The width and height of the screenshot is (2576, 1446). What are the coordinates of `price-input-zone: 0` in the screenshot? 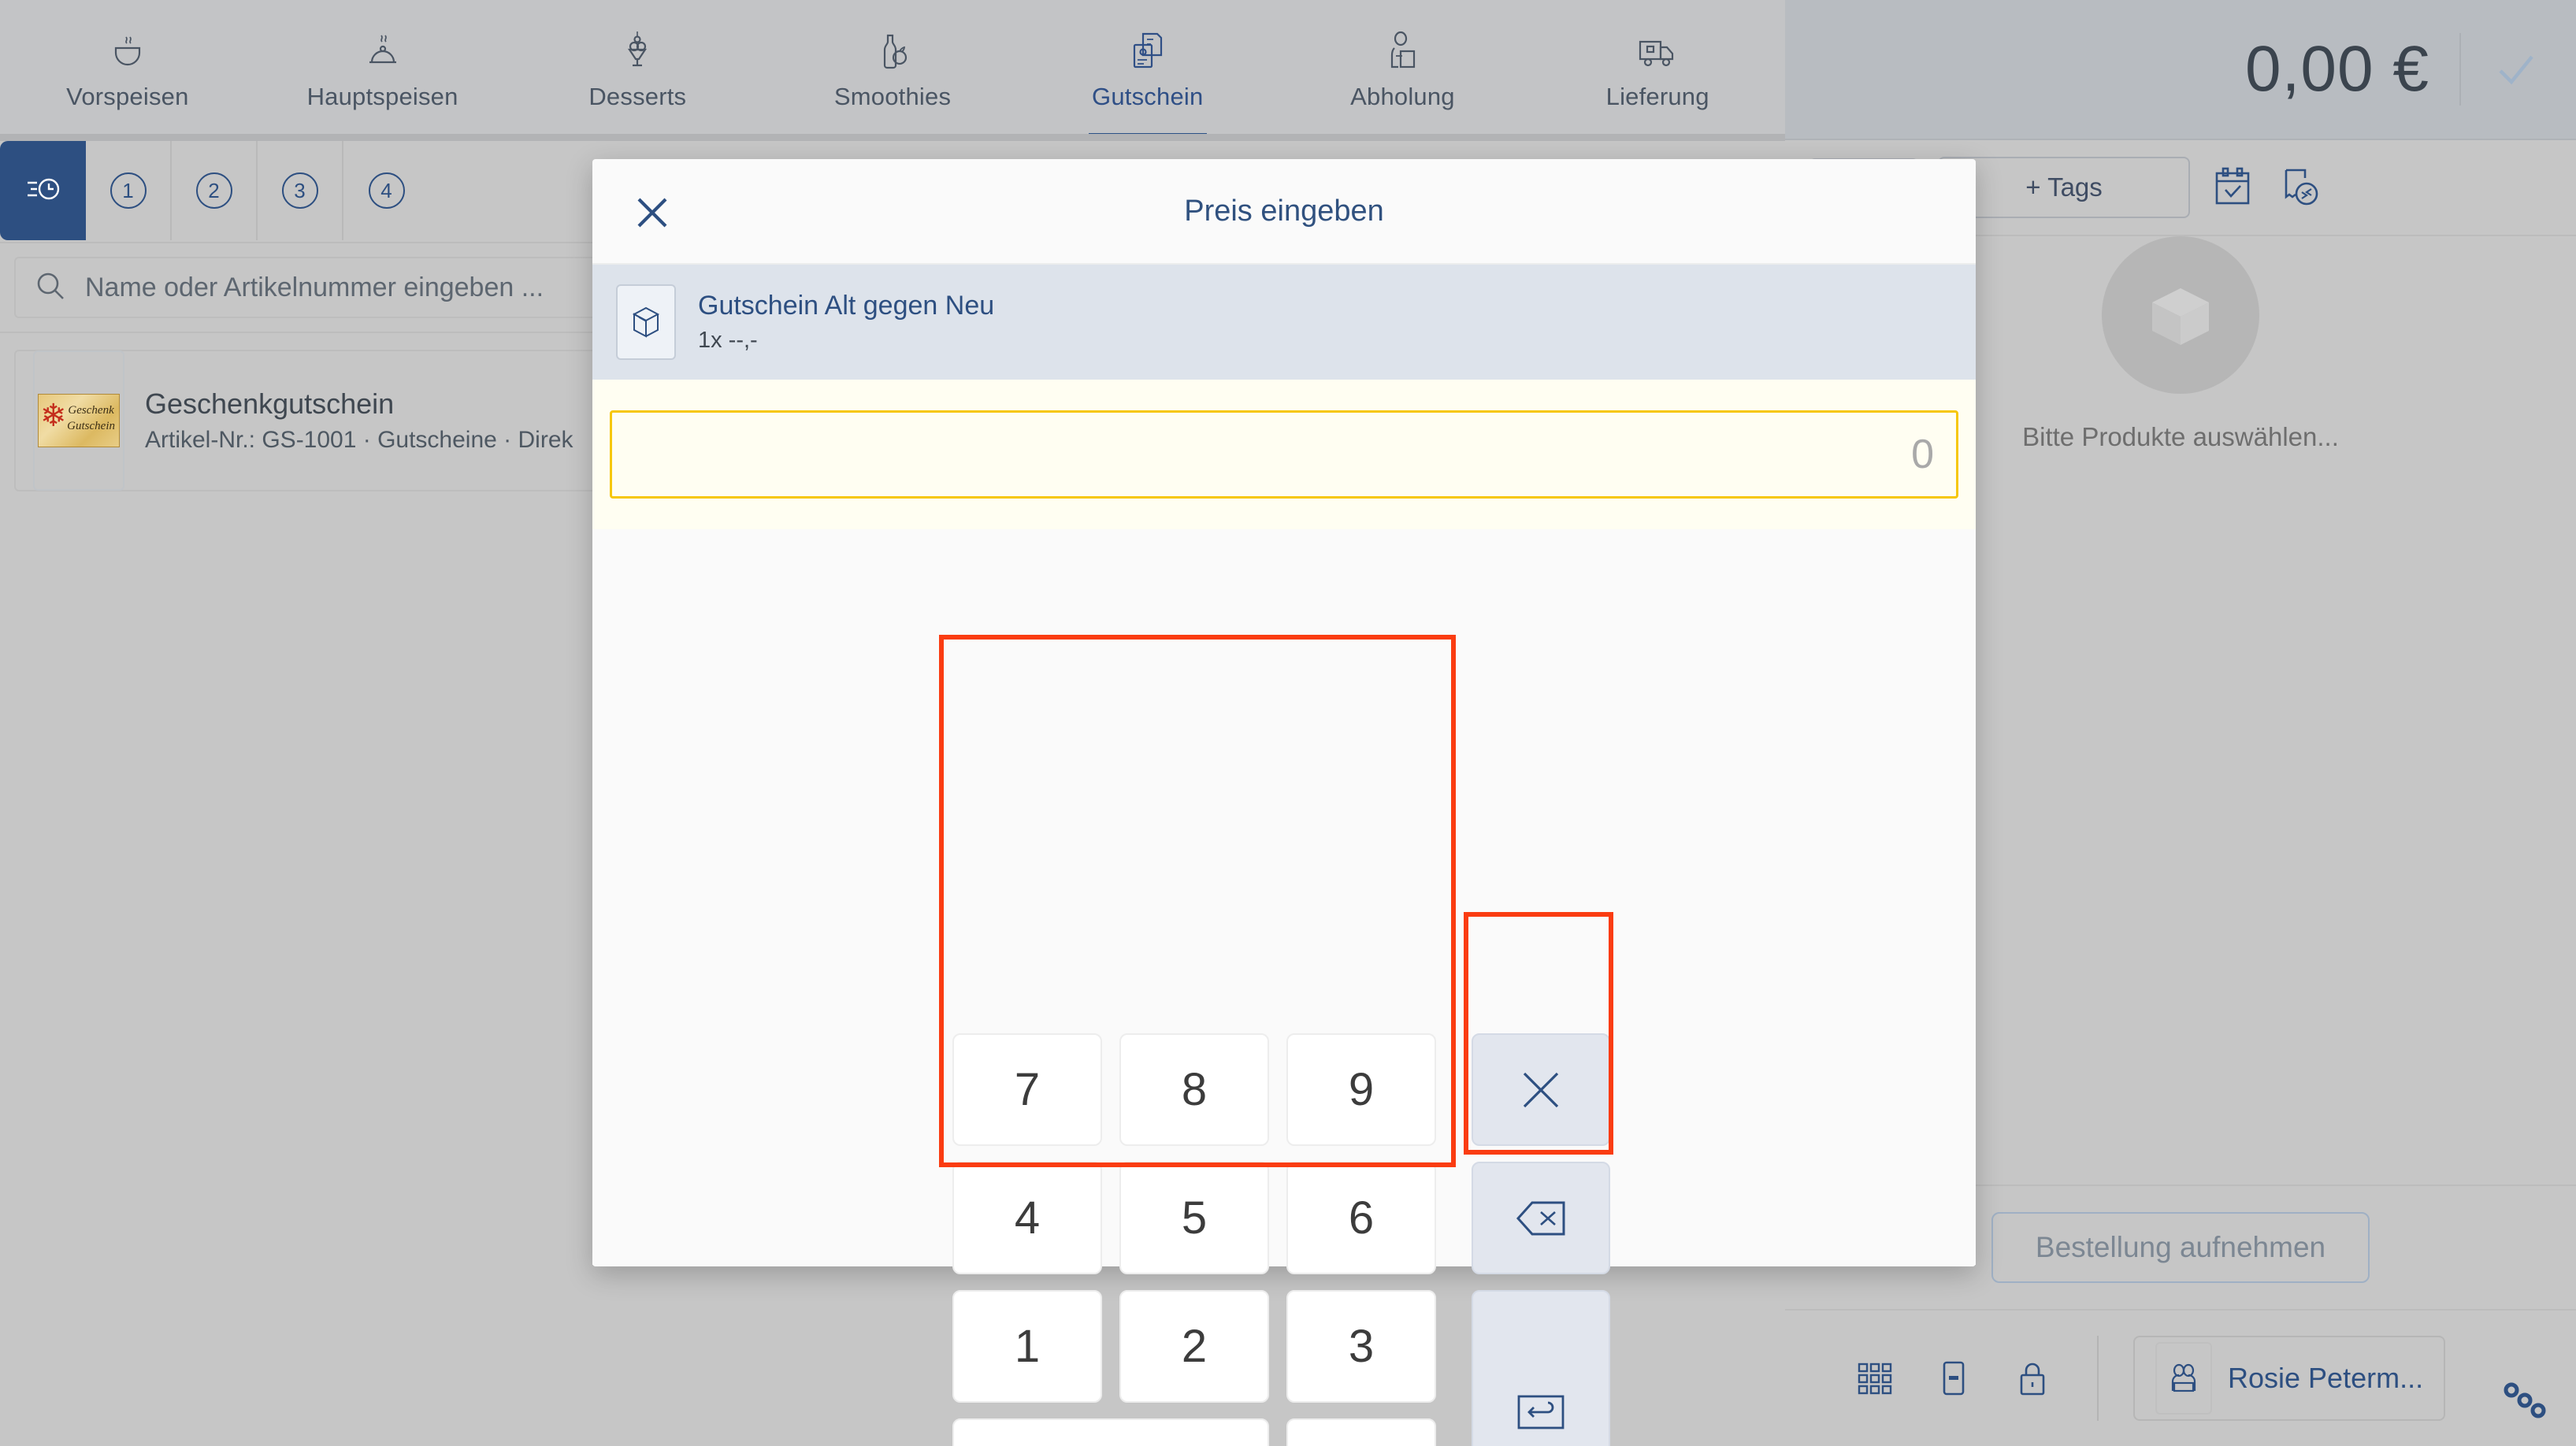 It's located at (1284, 454).